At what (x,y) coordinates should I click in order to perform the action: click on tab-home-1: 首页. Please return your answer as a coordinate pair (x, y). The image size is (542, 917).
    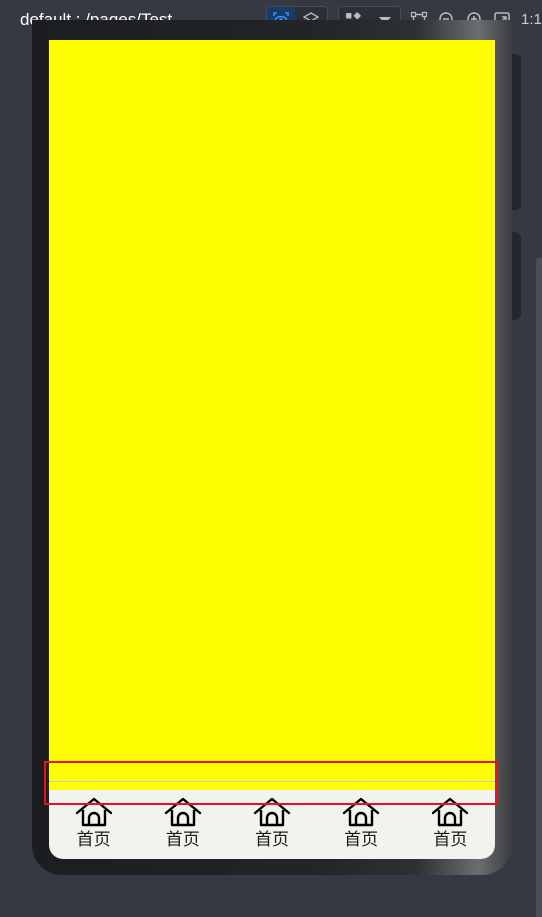
    Looking at the image, I should click on (93, 826).